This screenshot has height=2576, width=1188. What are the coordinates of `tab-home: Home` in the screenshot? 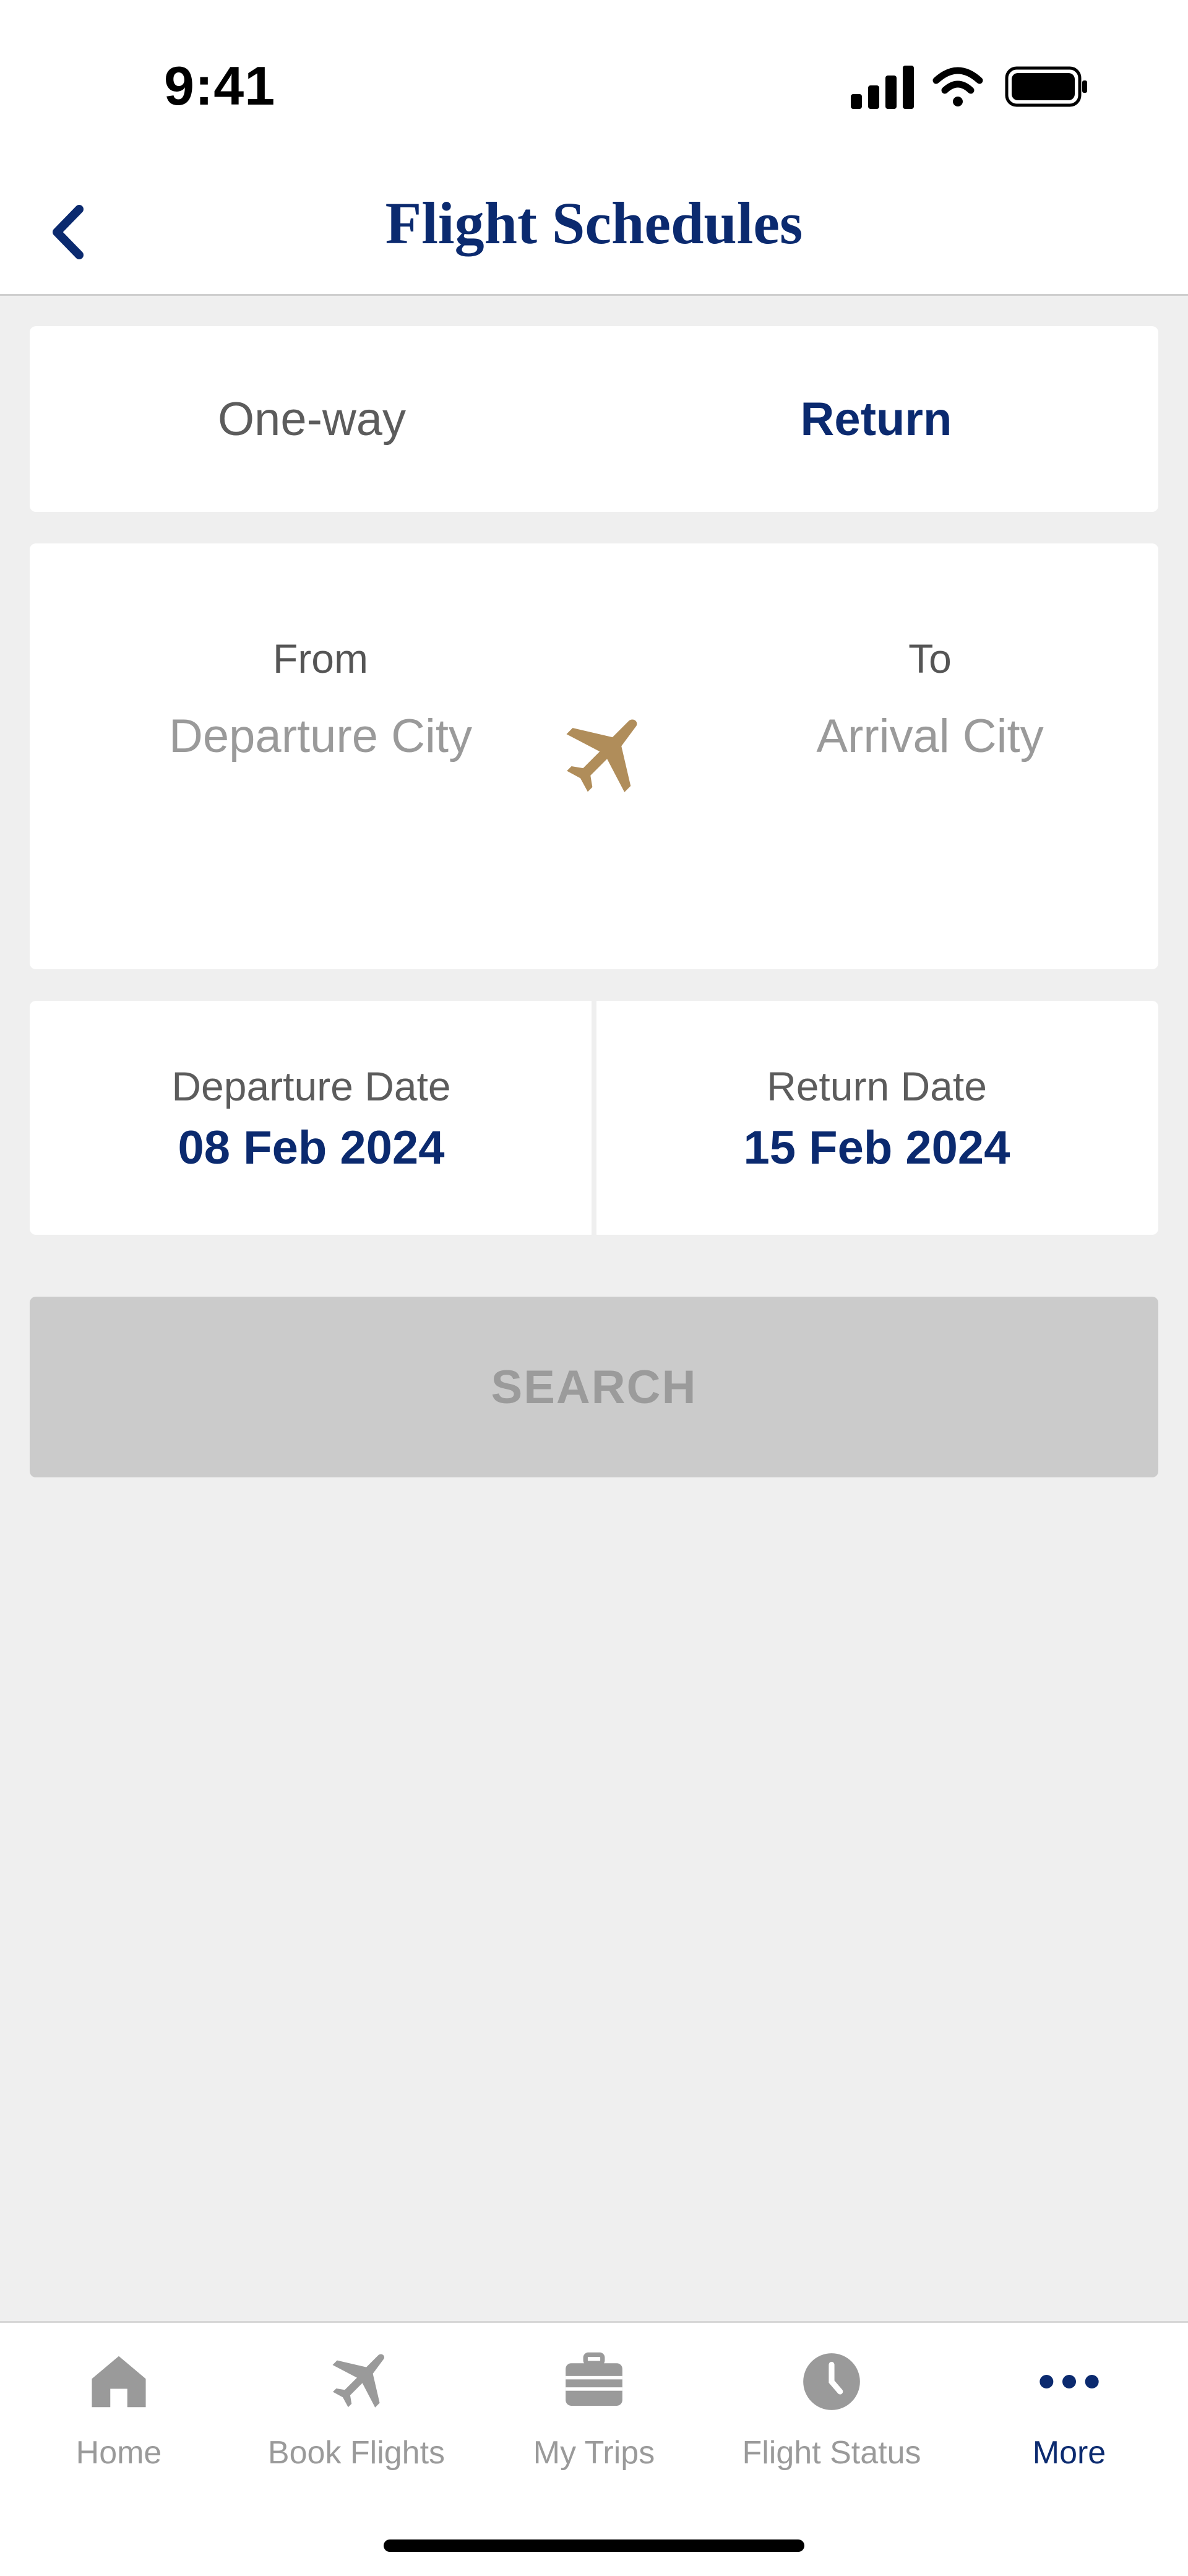 It's located at (119, 2403).